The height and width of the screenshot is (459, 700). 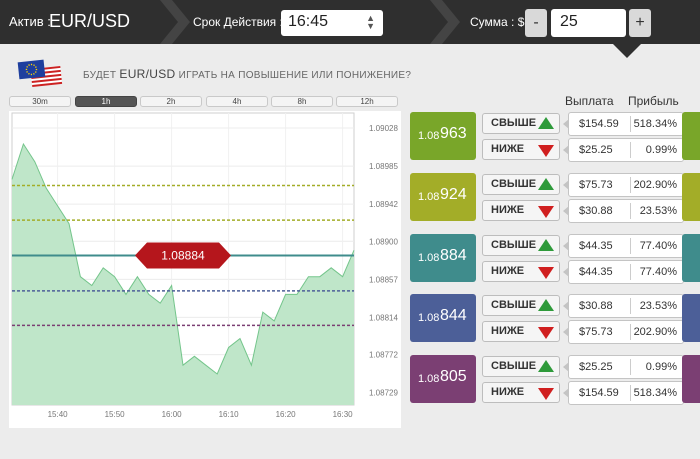 I want to click on y-tick-label: 1.08814, so click(x=383, y=317).